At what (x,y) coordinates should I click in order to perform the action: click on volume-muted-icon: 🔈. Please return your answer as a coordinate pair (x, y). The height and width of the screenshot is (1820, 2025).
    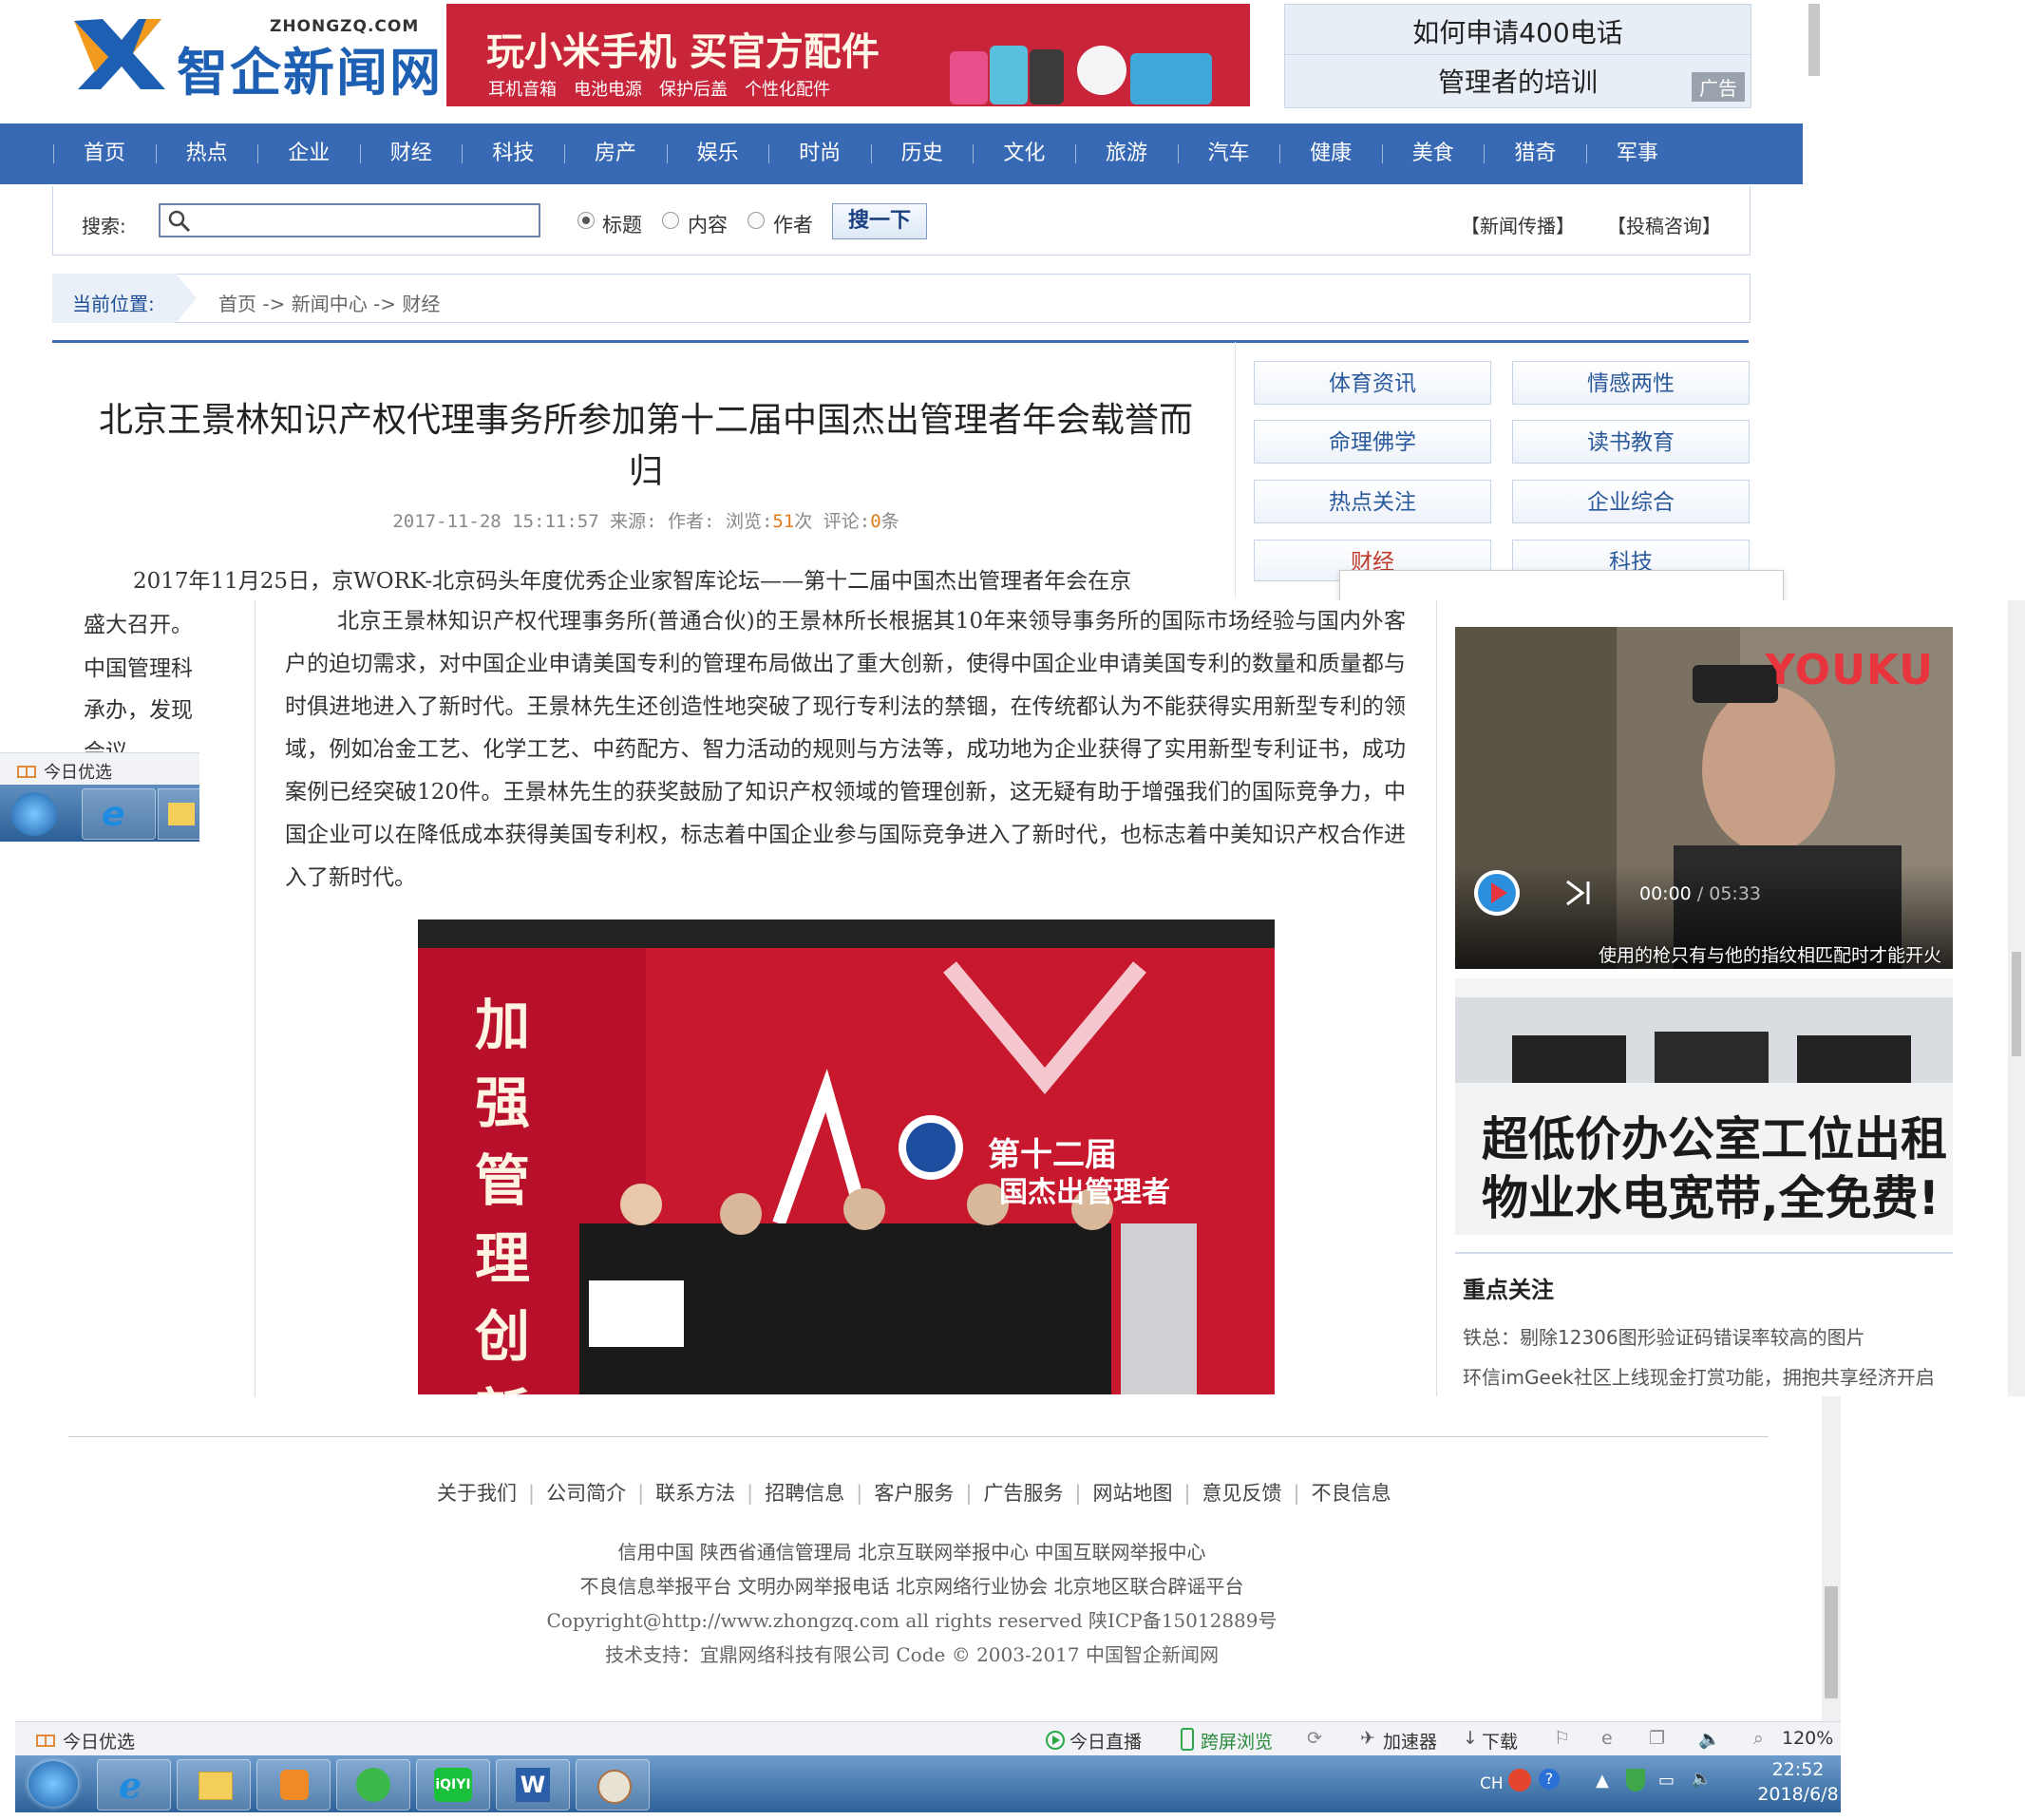
    Looking at the image, I should click on (1701, 1779).